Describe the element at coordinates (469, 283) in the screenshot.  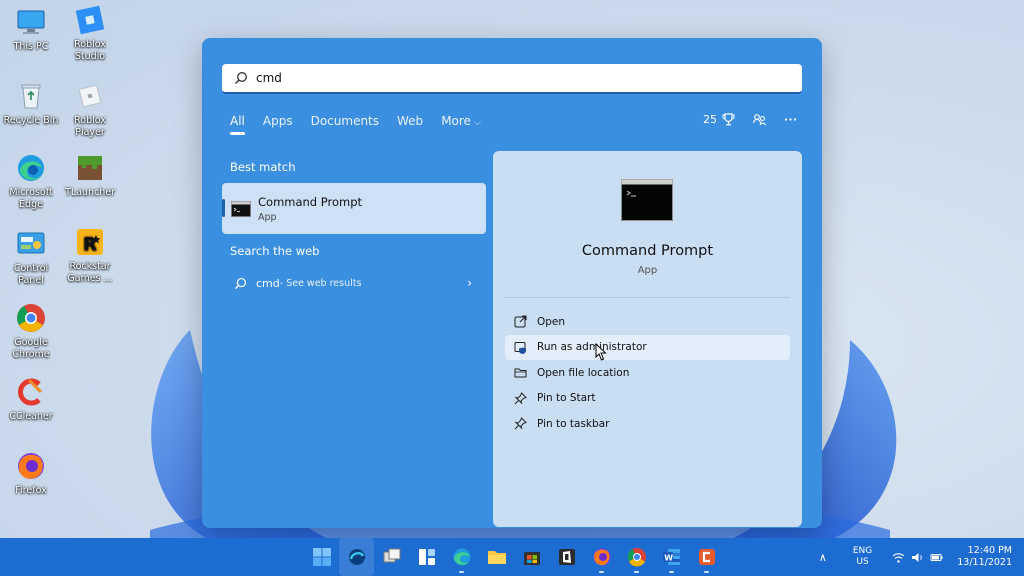
I see `chevron-right-icon: ›` at that location.